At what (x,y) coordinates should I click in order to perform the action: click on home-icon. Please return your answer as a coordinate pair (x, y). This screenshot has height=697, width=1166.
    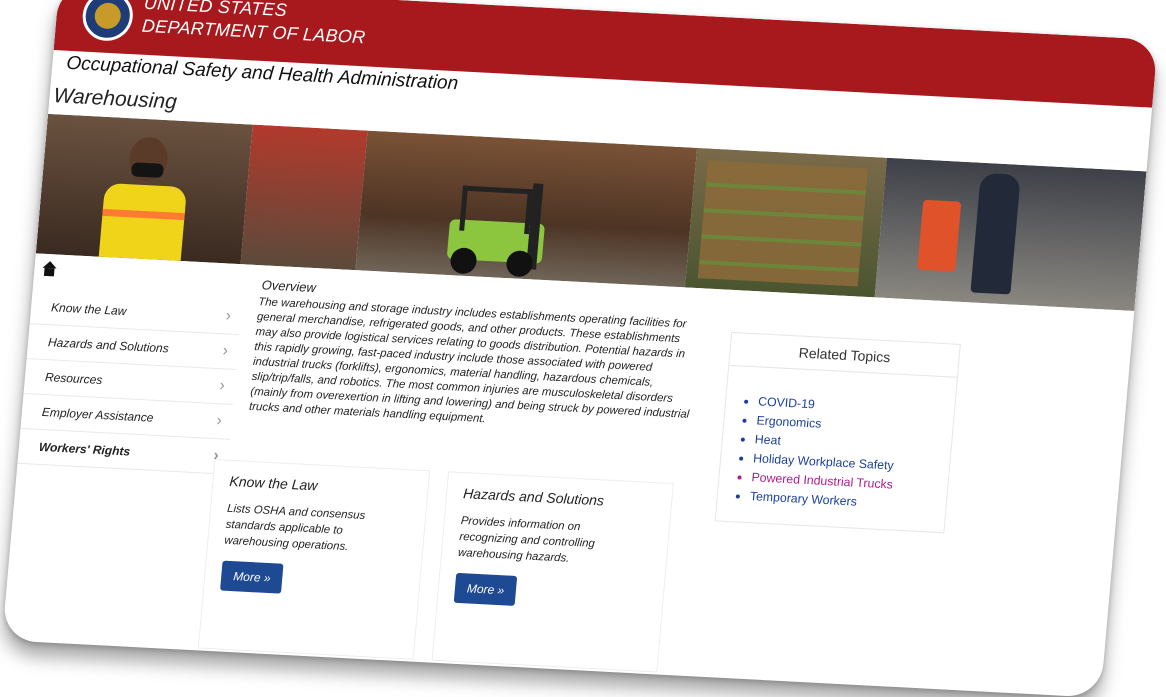
    Looking at the image, I should click on (49, 273).